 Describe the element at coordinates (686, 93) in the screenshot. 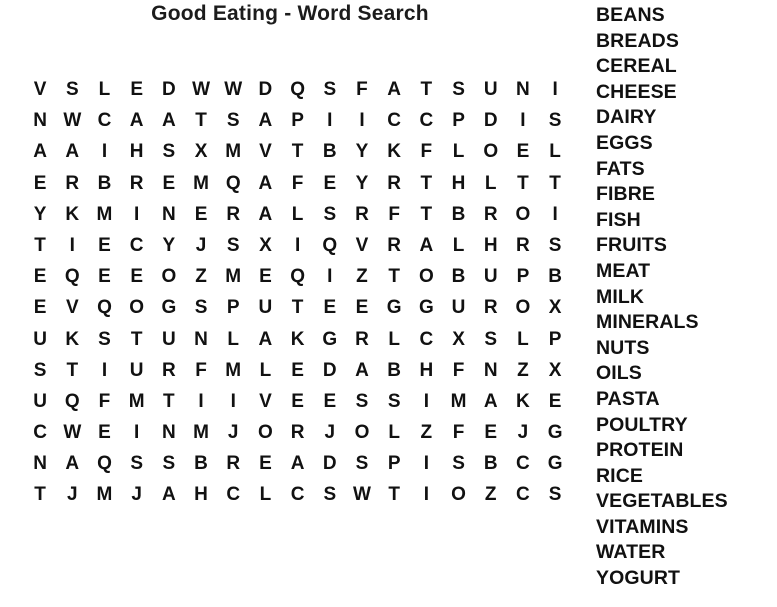

I see `word-list-item: CHEESE` at that location.